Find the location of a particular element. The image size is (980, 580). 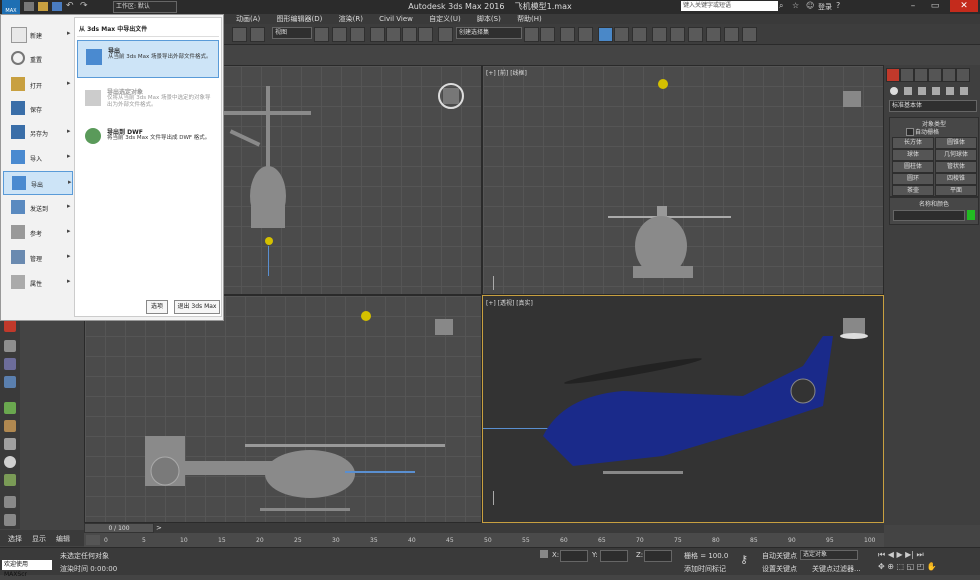

menu-open: 打开 ▸ is located at coordinates (38, 85).